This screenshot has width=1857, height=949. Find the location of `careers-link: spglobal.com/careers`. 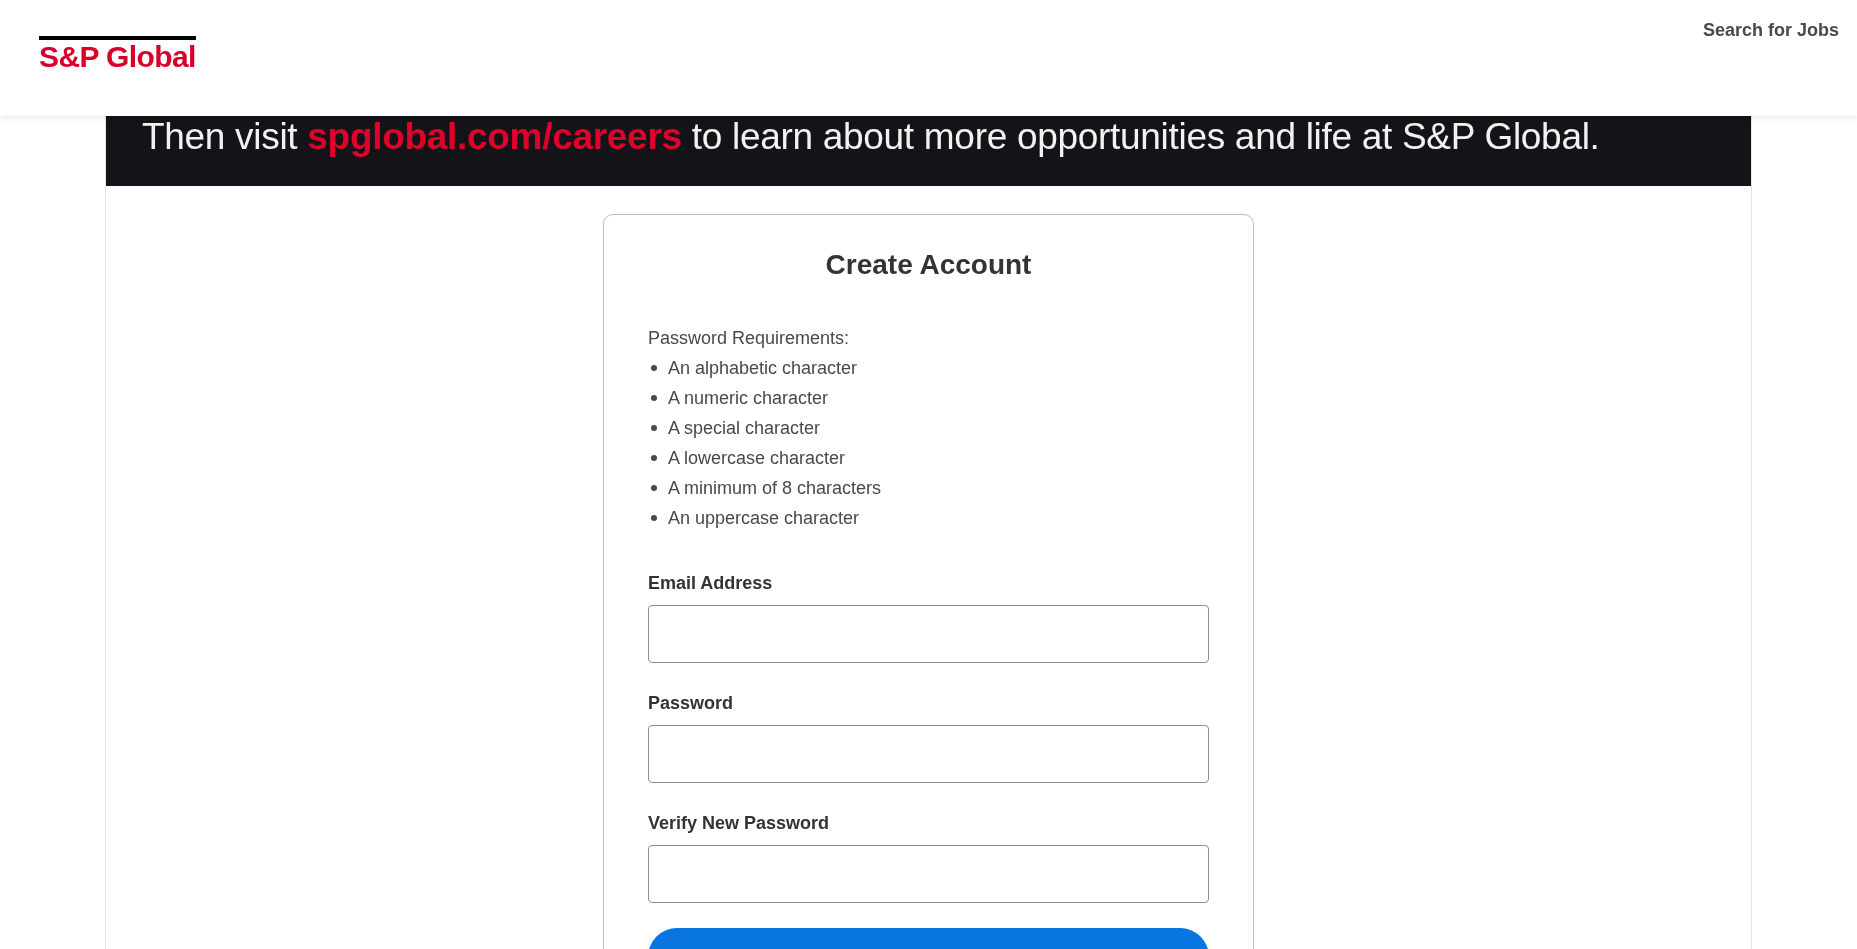

careers-link: spglobal.com/careers is located at coordinates (494, 136).